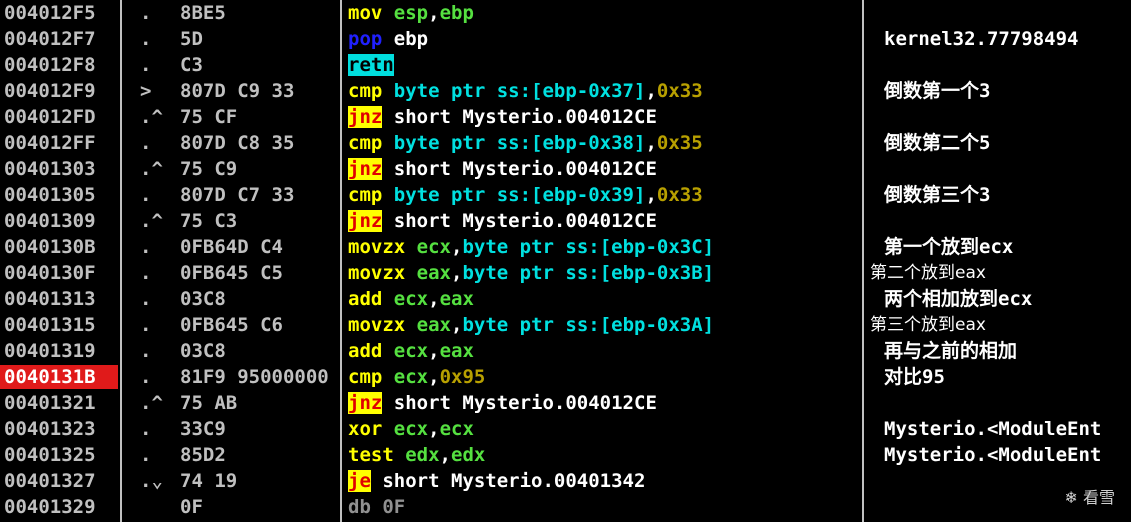  Describe the element at coordinates (260, 481) in the screenshot. I see `hex-dump-cell: 74 19` at that location.